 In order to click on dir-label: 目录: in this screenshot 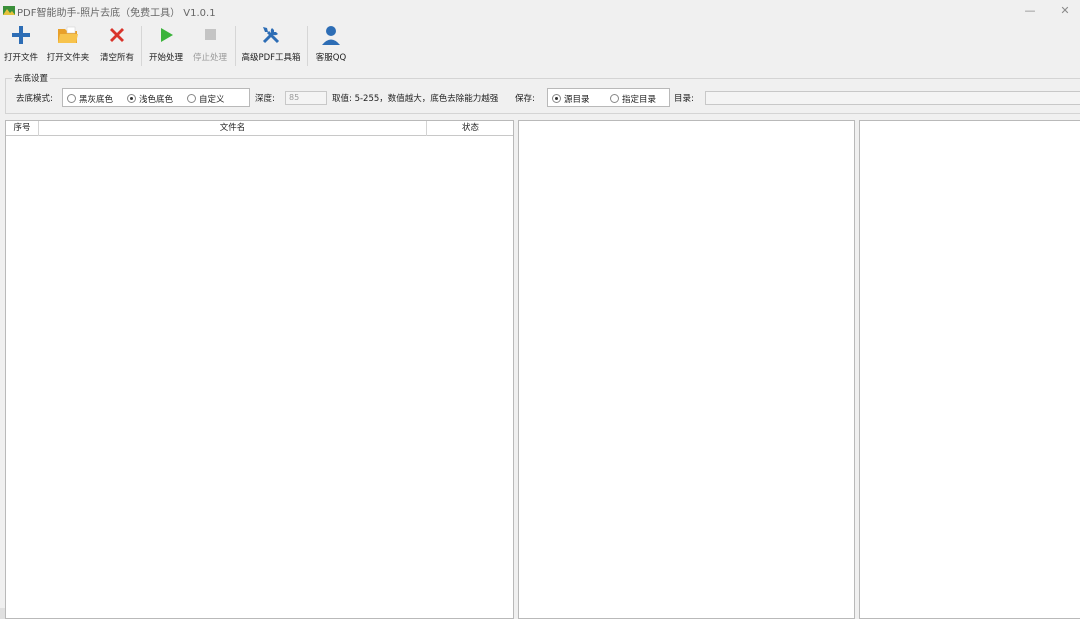, I will do `click(684, 99)`.